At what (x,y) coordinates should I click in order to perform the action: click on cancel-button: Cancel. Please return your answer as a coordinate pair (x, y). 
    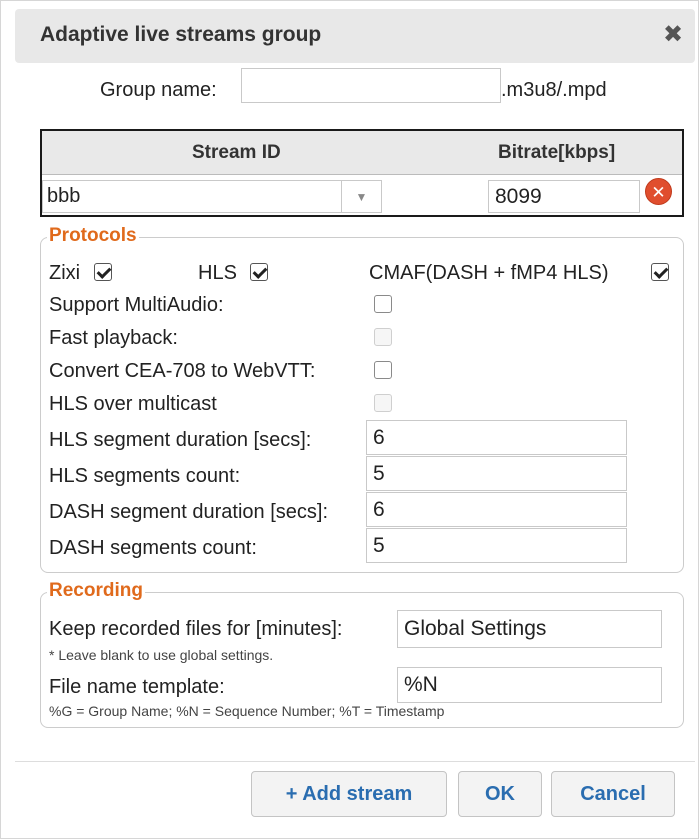
    Looking at the image, I should click on (613, 794).